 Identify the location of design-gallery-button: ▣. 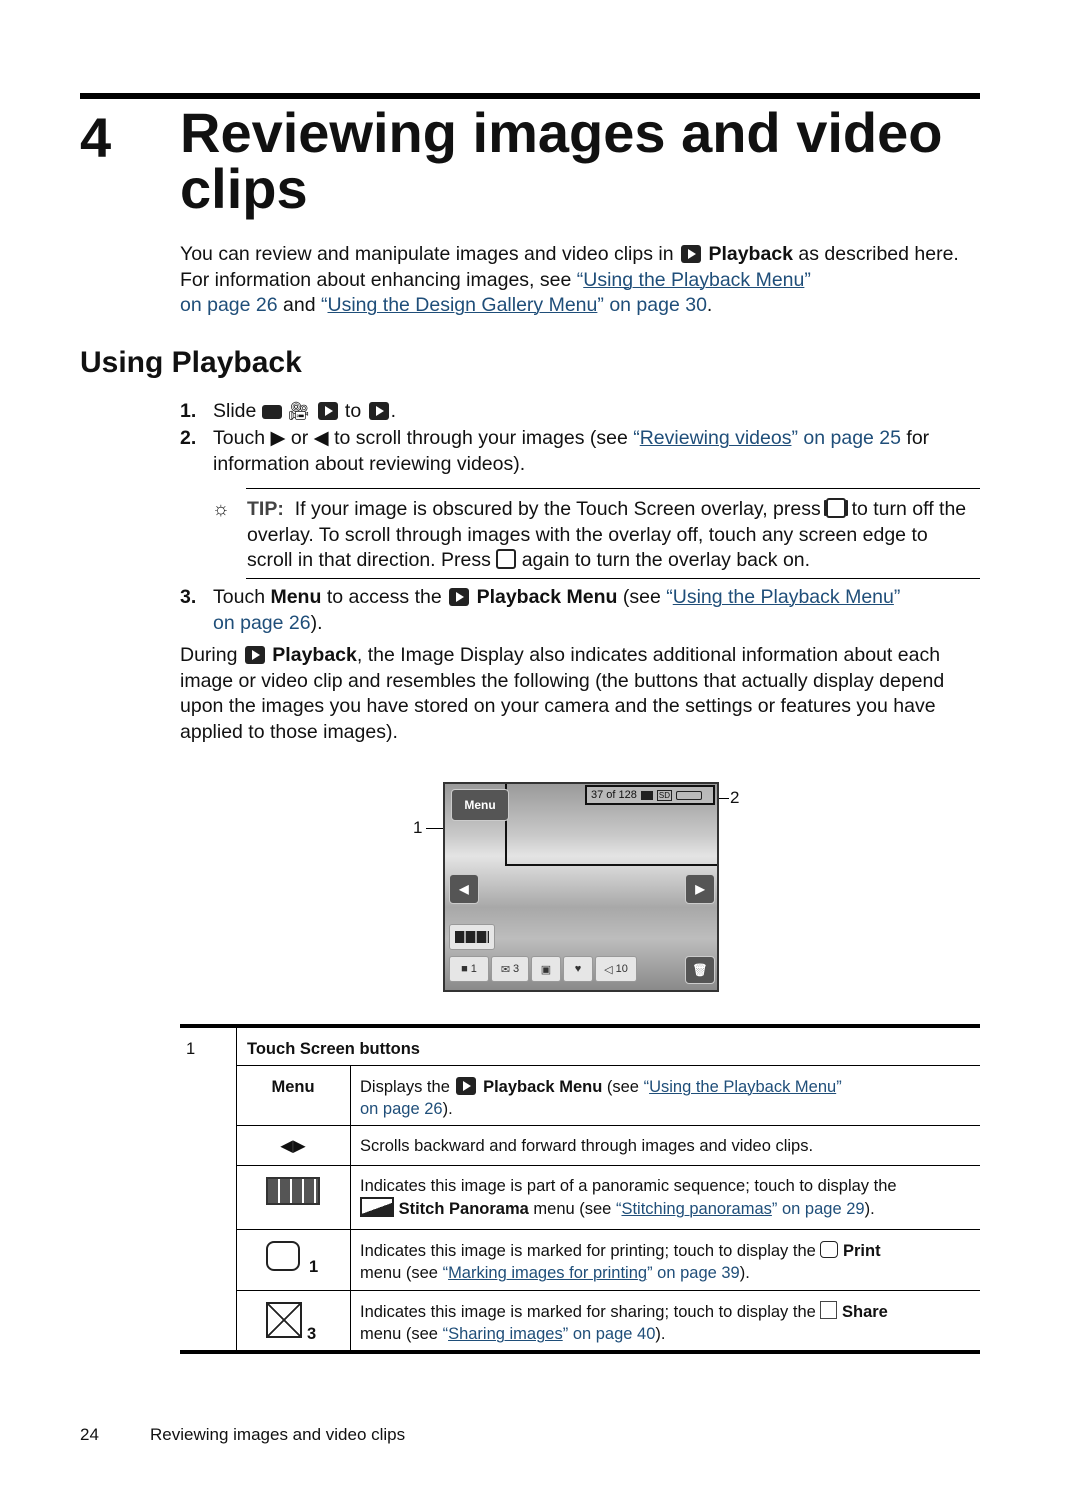
(546, 969).